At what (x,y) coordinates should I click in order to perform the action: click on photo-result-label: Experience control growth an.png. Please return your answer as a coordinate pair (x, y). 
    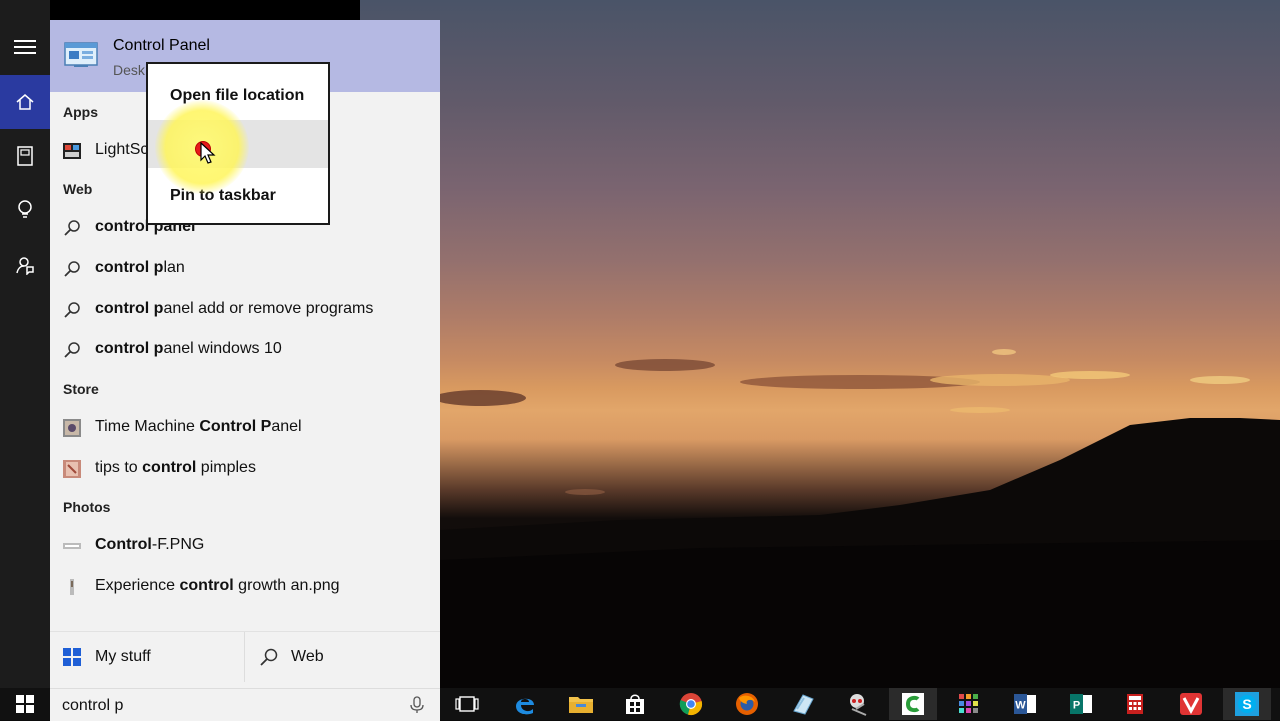
    Looking at the image, I should click on (217, 585).